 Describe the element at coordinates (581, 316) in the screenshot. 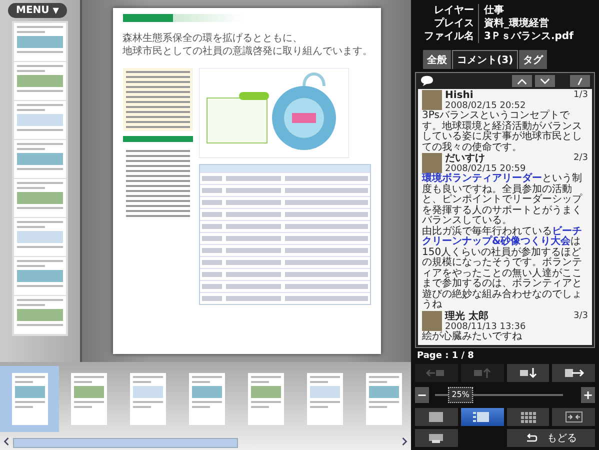

I see `comment-index: 3/3` at that location.